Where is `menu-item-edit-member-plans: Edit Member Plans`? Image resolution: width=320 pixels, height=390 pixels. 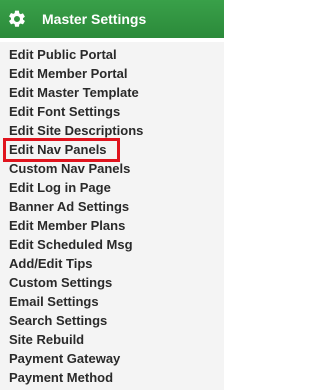
menu-item-edit-member-plans: Edit Member Plans is located at coordinates (67, 225).